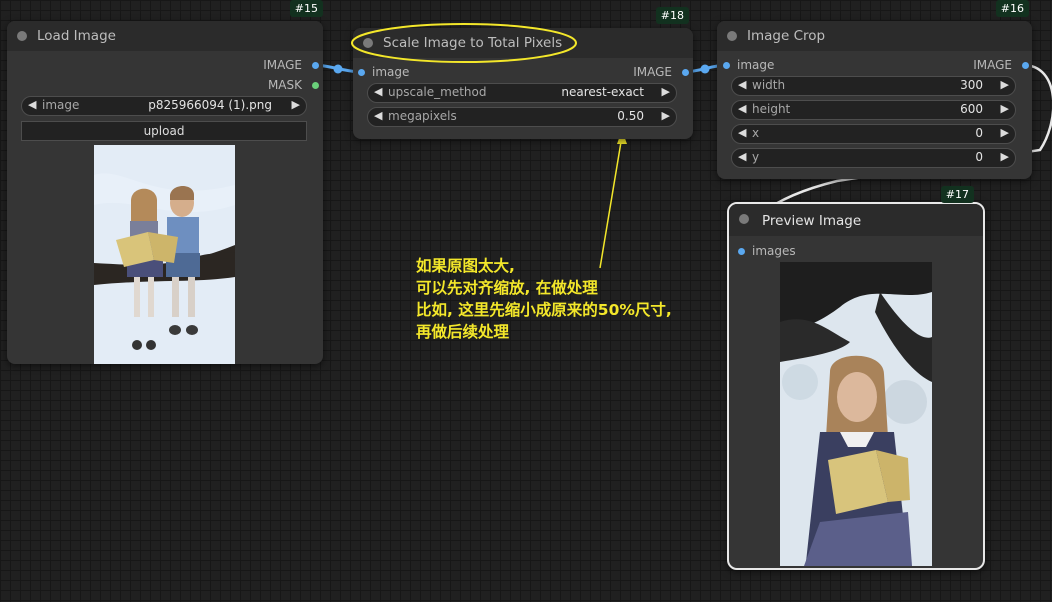 The image size is (1052, 602). What do you see at coordinates (165, 36) in the screenshot?
I see `node-header: Load Image` at bounding box center [165, 36].